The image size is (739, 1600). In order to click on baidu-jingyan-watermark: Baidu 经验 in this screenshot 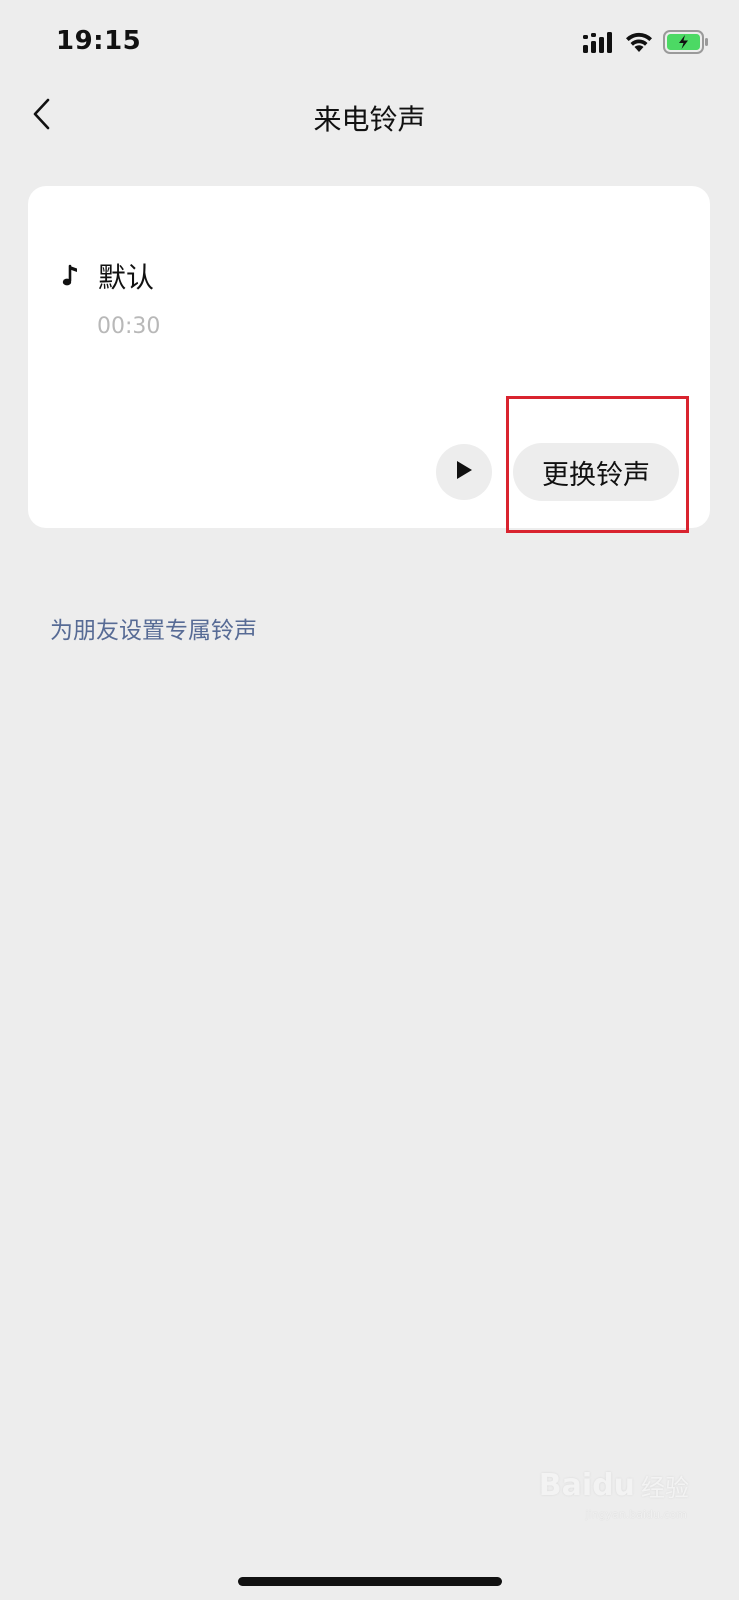, I will do `click(614, 1485)`.